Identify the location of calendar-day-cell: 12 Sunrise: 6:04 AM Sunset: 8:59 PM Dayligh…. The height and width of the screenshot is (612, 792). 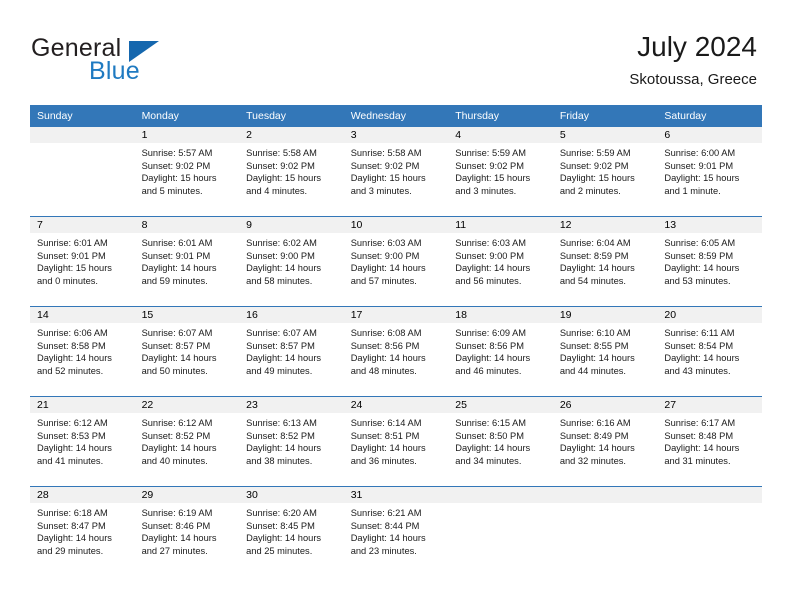
(605, 261).